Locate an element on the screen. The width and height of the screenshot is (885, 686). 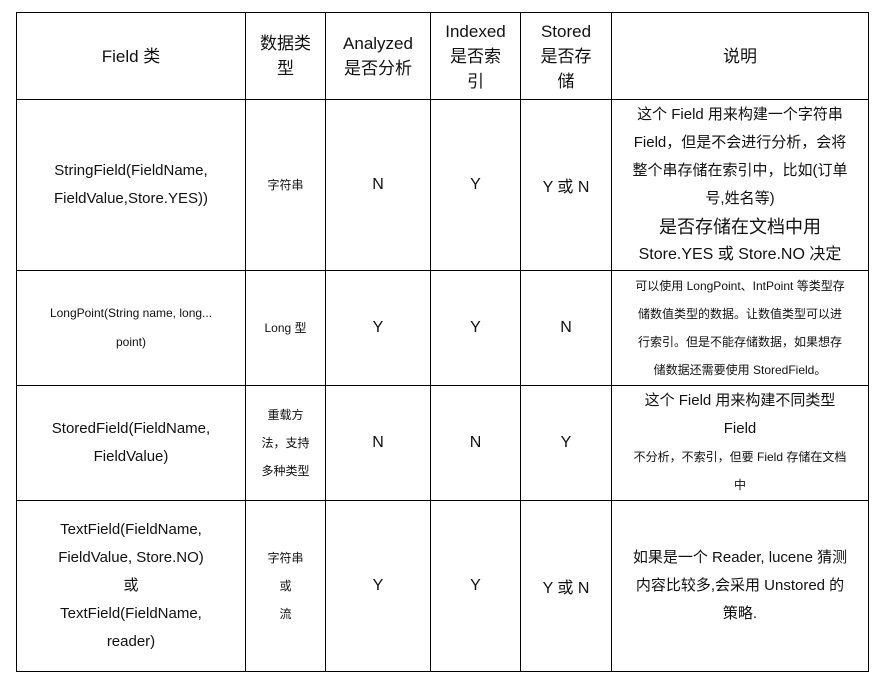
field-class-line: 或 is located at coordinates (131, 585).